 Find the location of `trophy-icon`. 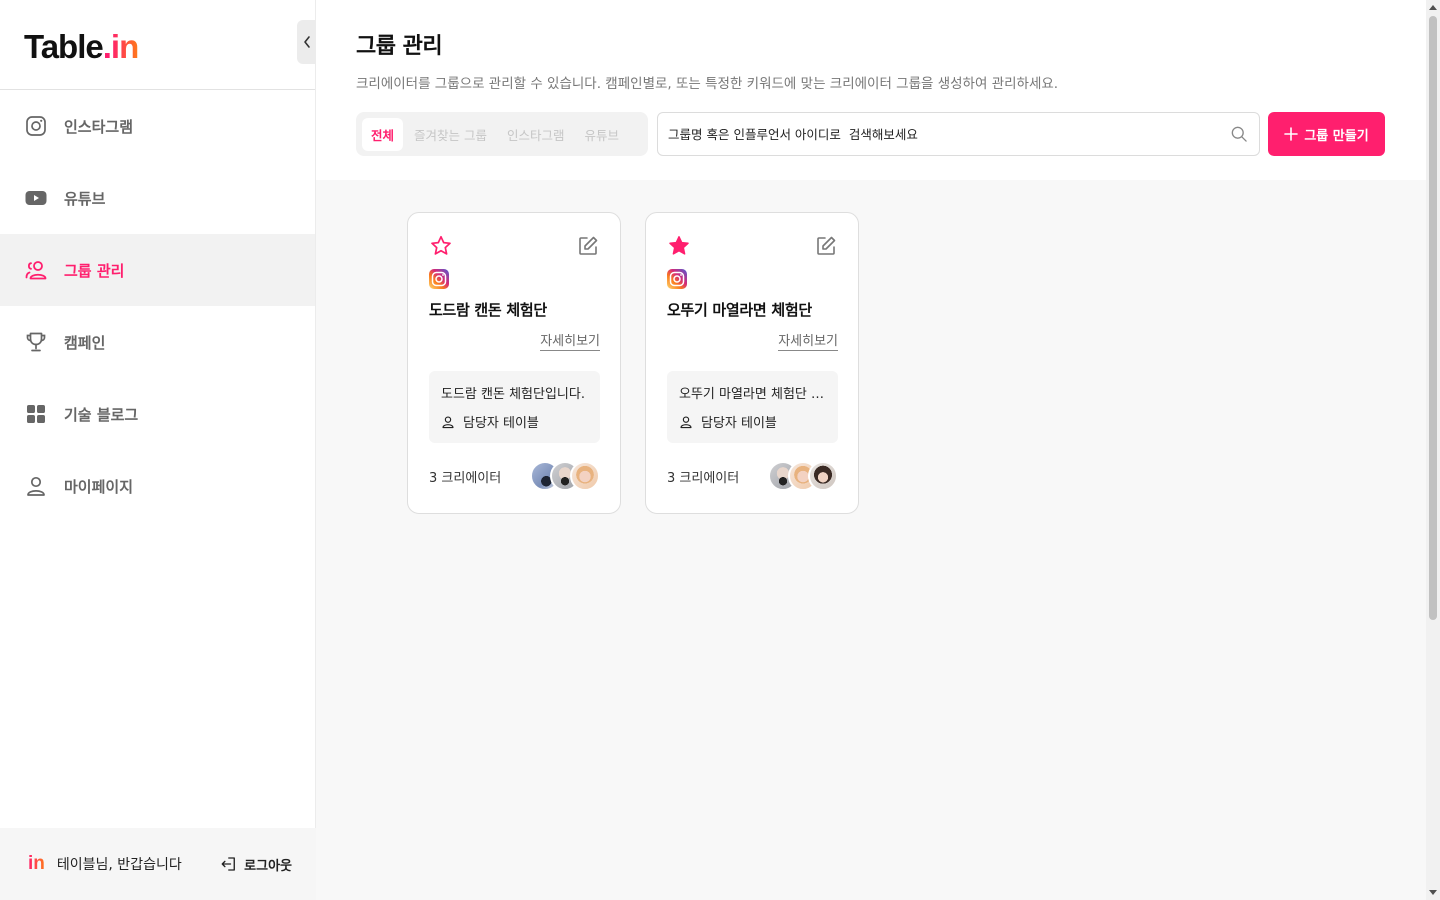

trophy-icon is located at coordinates (36, 342).